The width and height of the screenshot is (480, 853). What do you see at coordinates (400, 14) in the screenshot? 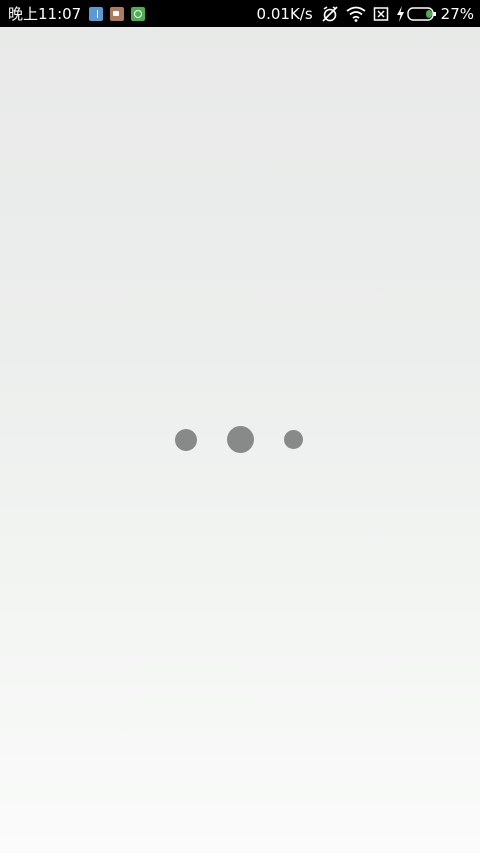
I see `charging-icon` at bounding box center [400, 14].